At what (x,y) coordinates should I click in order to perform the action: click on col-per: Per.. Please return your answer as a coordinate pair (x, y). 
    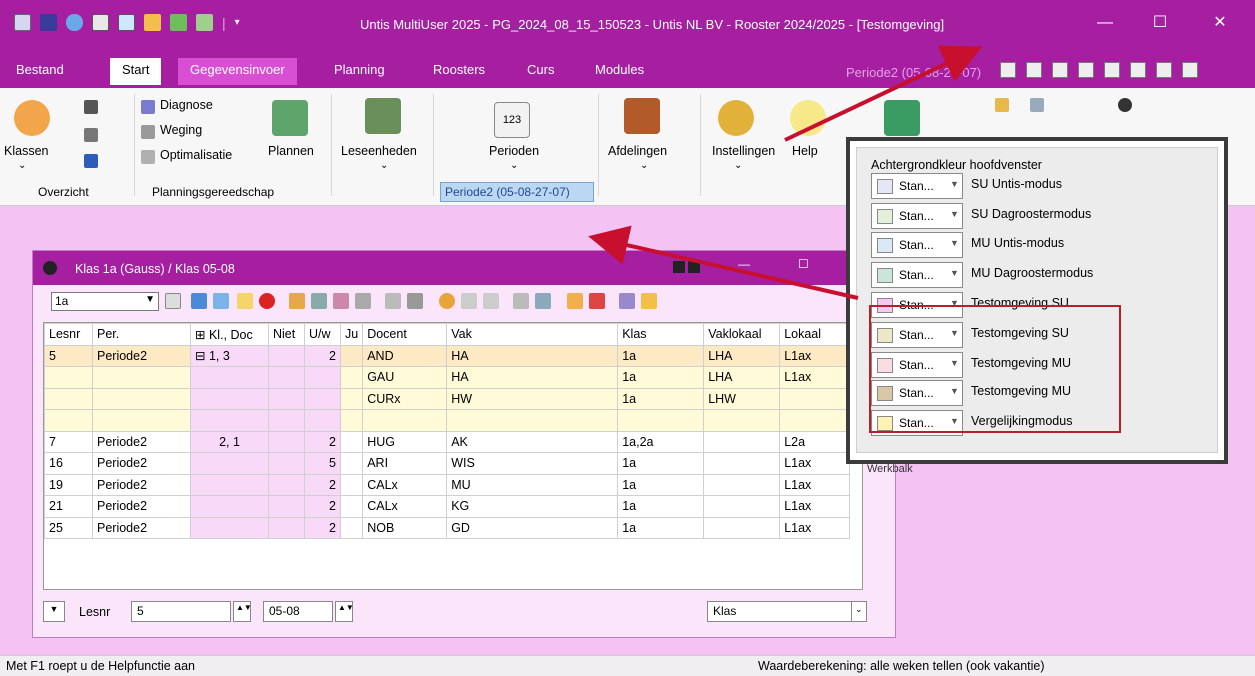
    Looking at the image, I should click on (141, 334).